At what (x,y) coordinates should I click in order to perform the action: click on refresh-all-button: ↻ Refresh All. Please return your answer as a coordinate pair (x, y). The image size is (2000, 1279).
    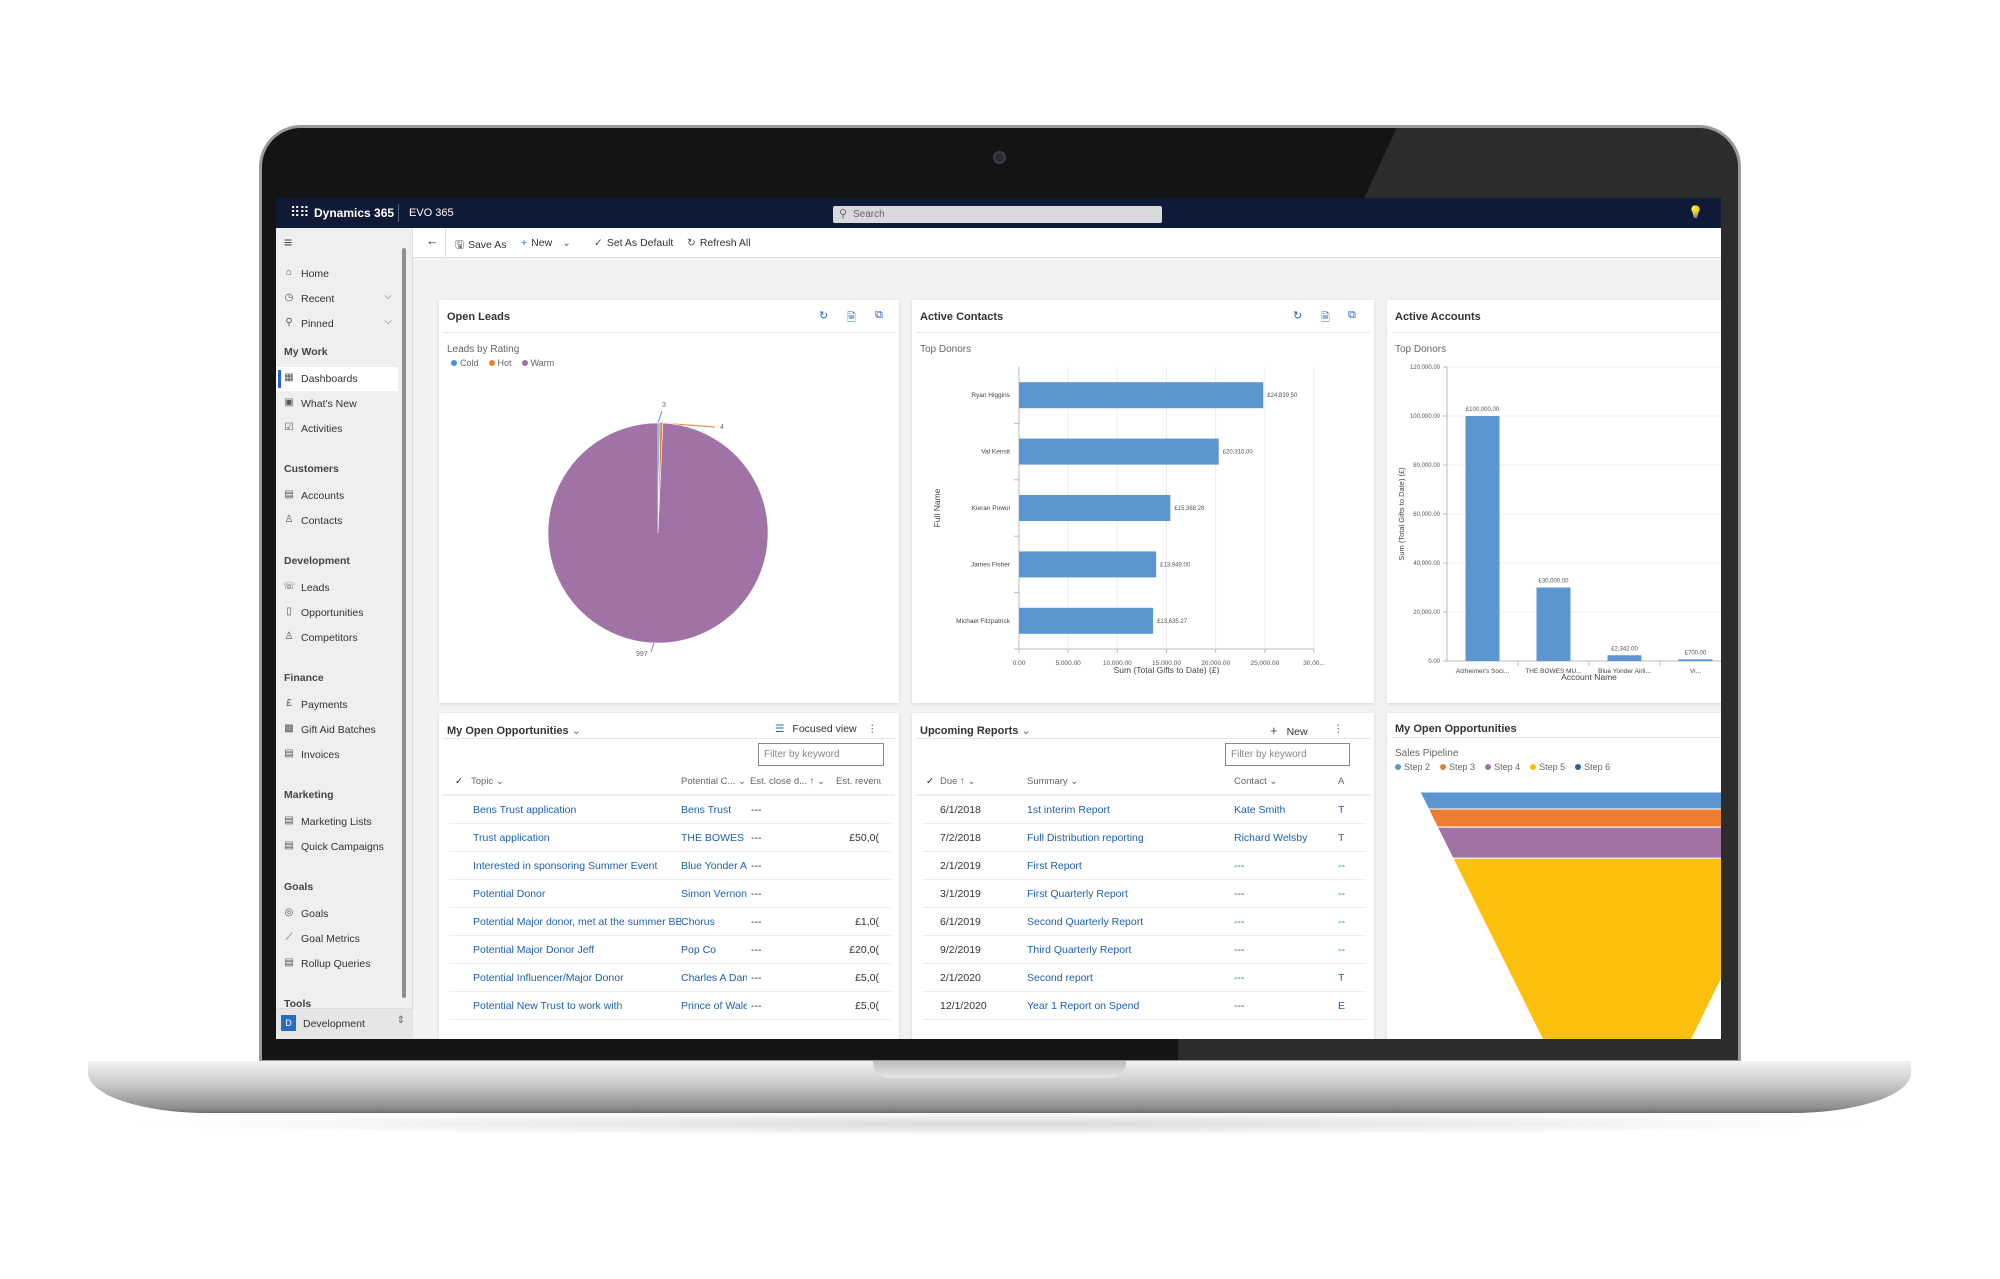
    Looking at the image, I should click on (719, 243).